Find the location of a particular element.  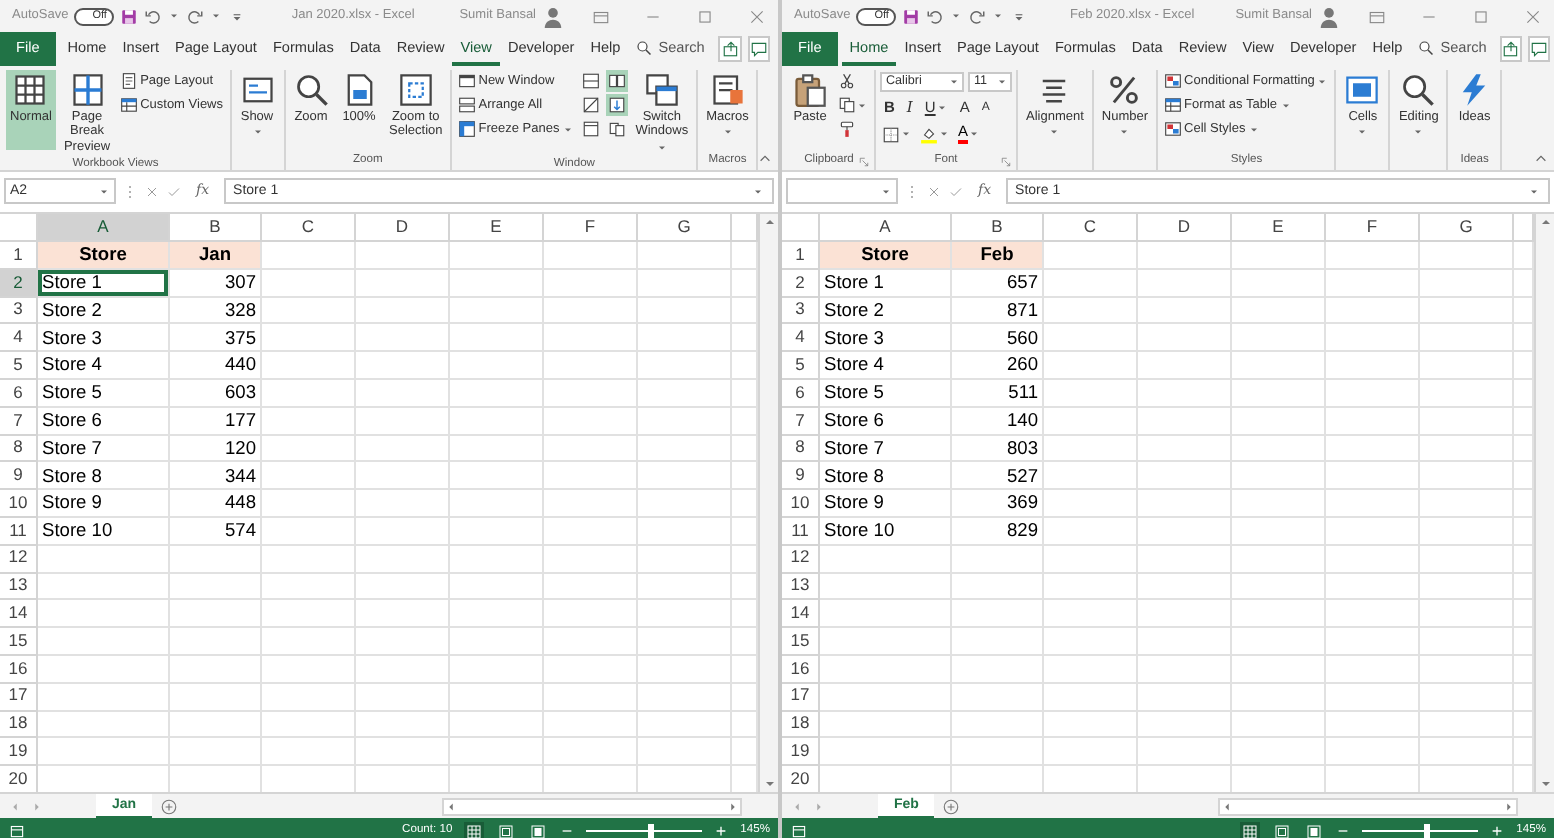

row-header: 1 is located at coordinates (801, 256).